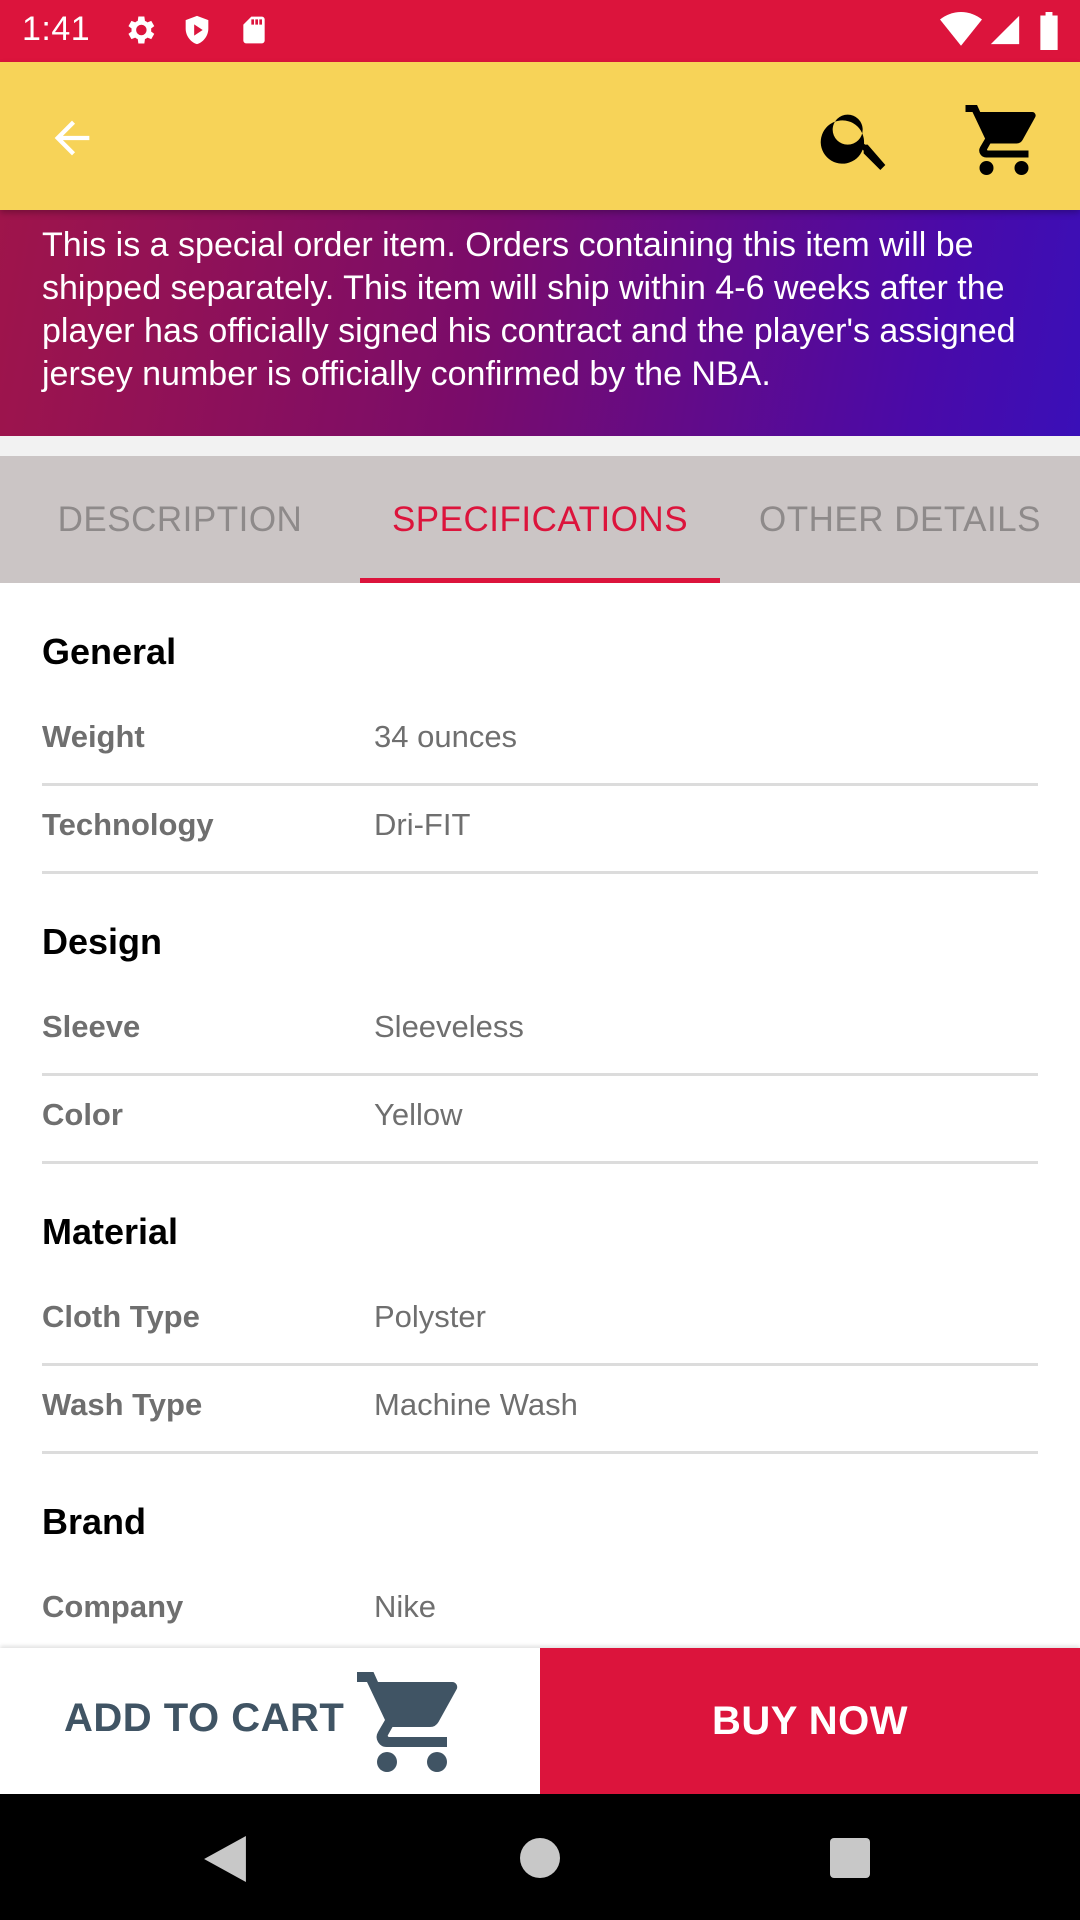  What do you see at coordinates (449, 1026) in the screenshot?
I see `spec-value: Sleeveless` at bounding box center [449, 1026].